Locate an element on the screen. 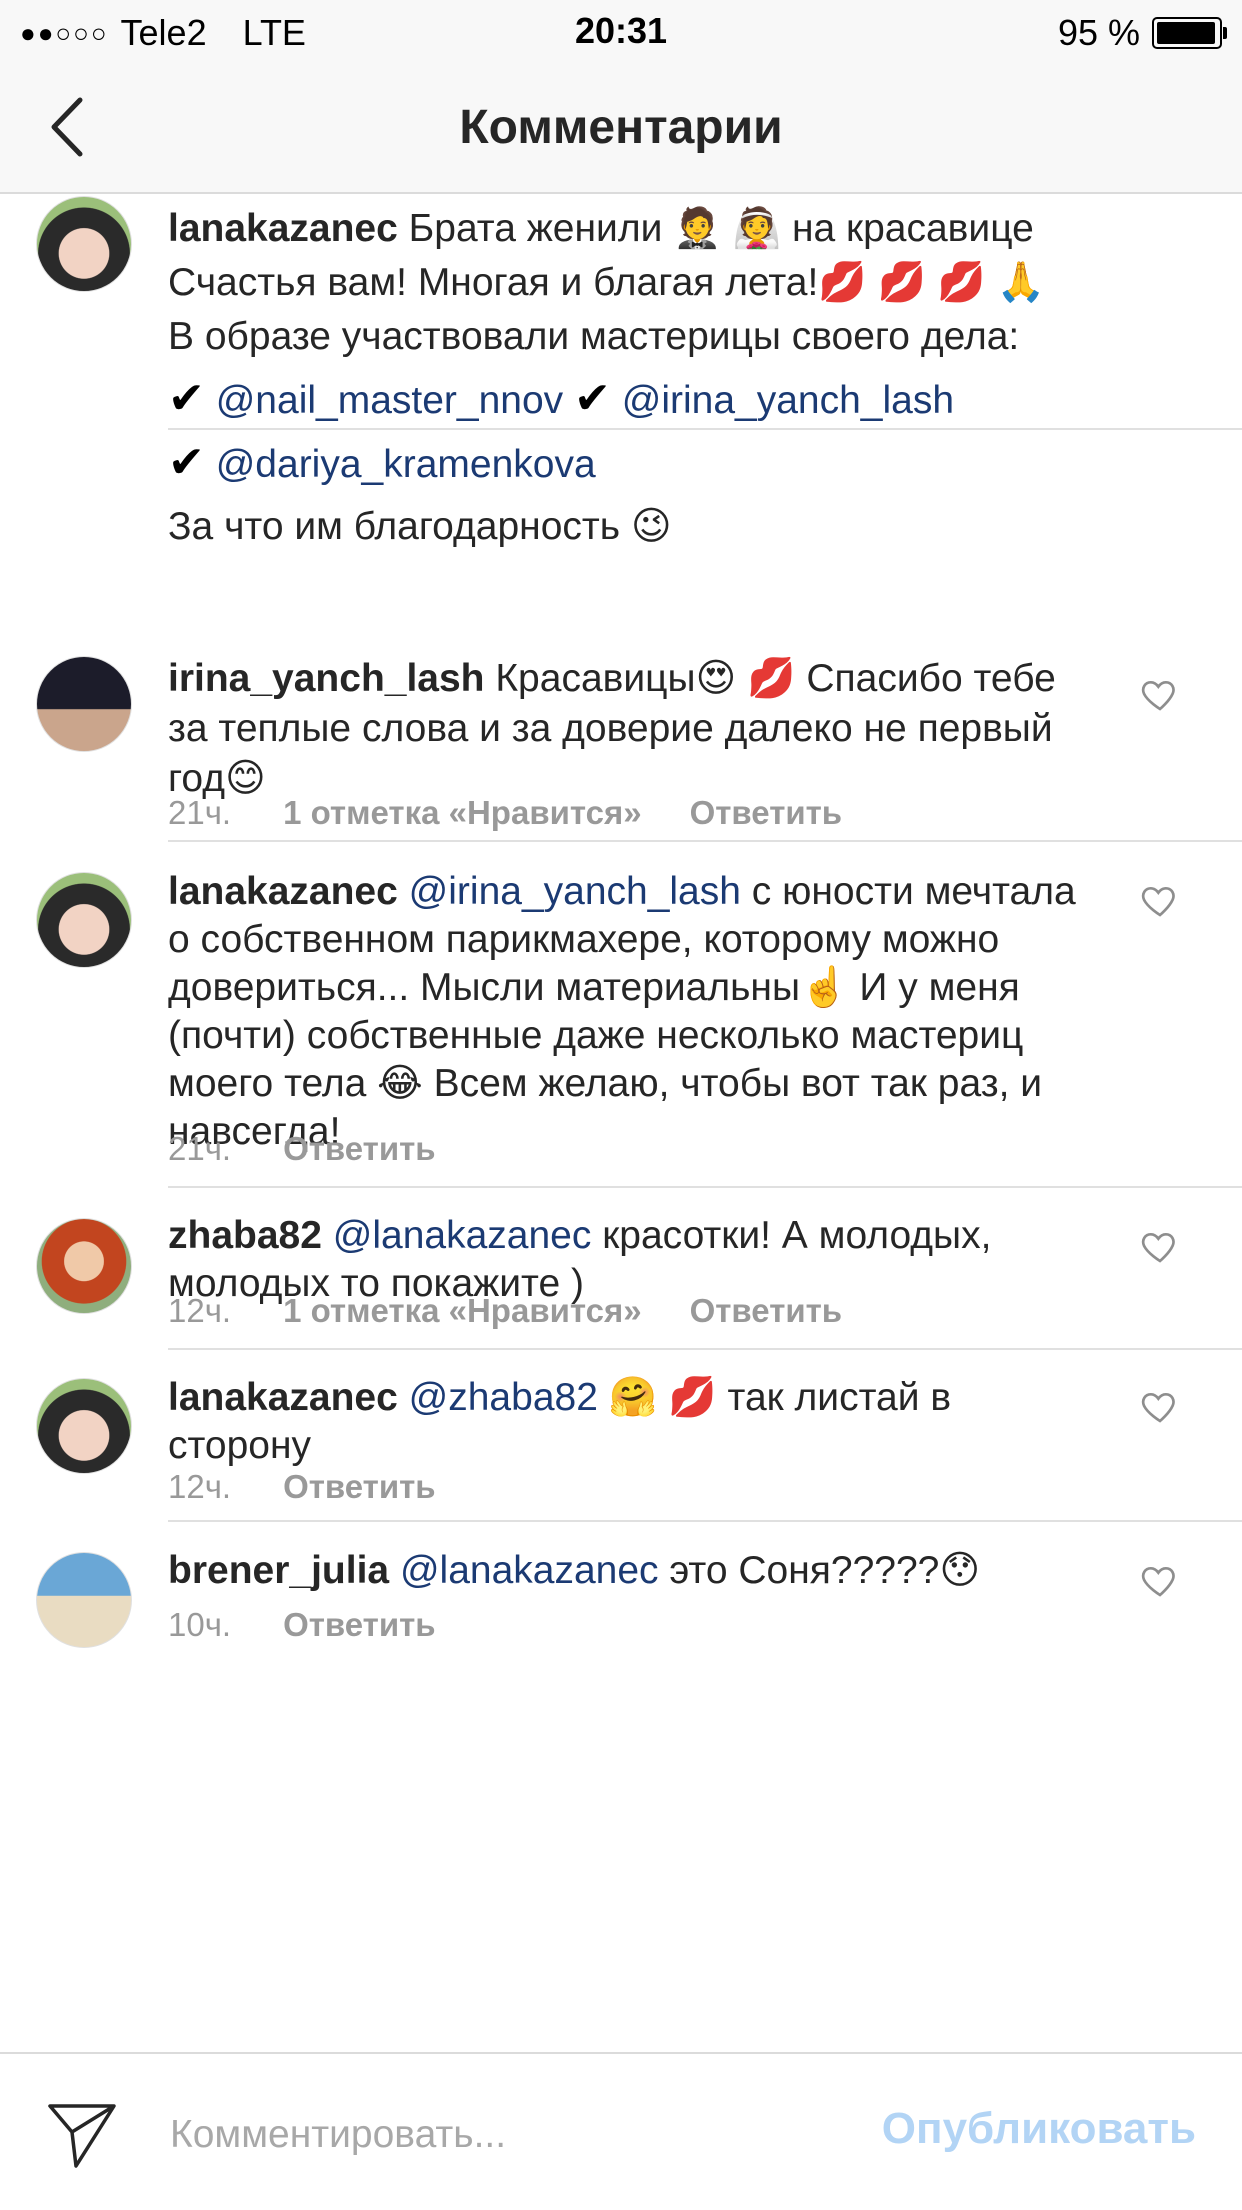 Image resolution: width=1242 pixels, height=2210 pixels. page-title: Комментарии is located at coordinates (621, 127).